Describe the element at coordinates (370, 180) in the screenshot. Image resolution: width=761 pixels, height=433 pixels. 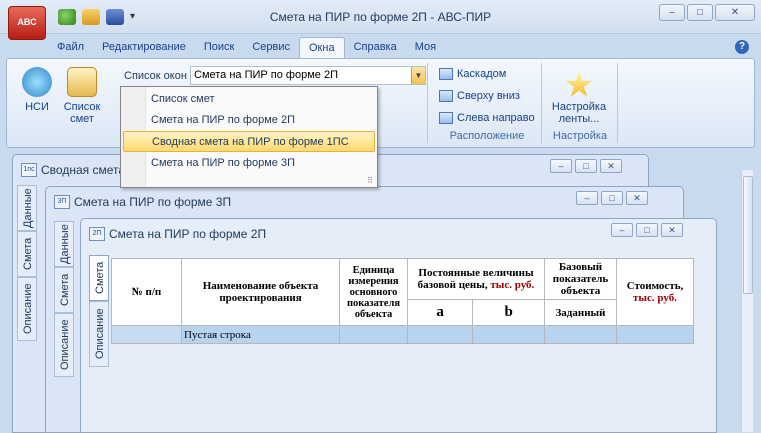
I see `resize-grip-icon: ⠿` at that location.